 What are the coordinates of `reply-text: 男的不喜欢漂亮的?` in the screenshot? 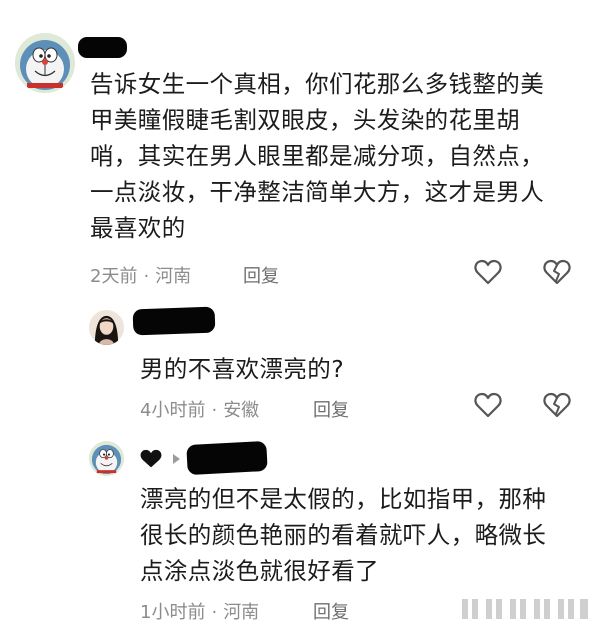 It's located at (242, 369).